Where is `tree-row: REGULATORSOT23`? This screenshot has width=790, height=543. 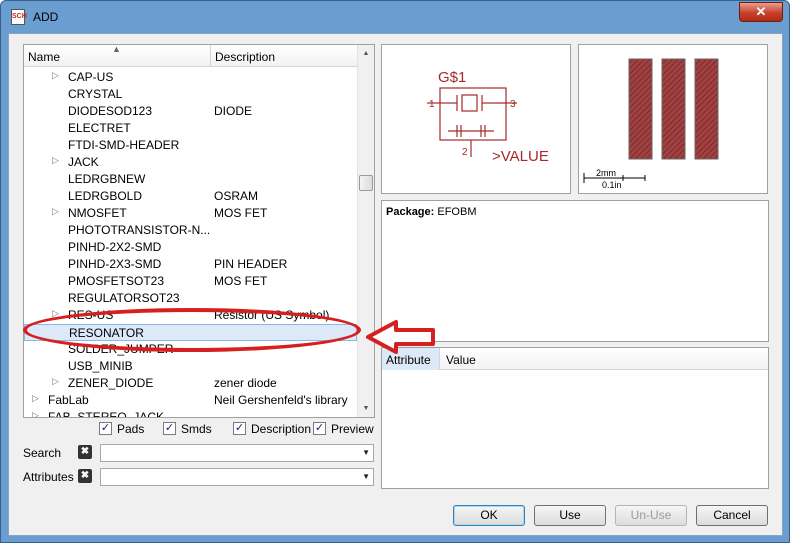
tree-row: REGULATORSOT23 is located at coordinates (190, 298).